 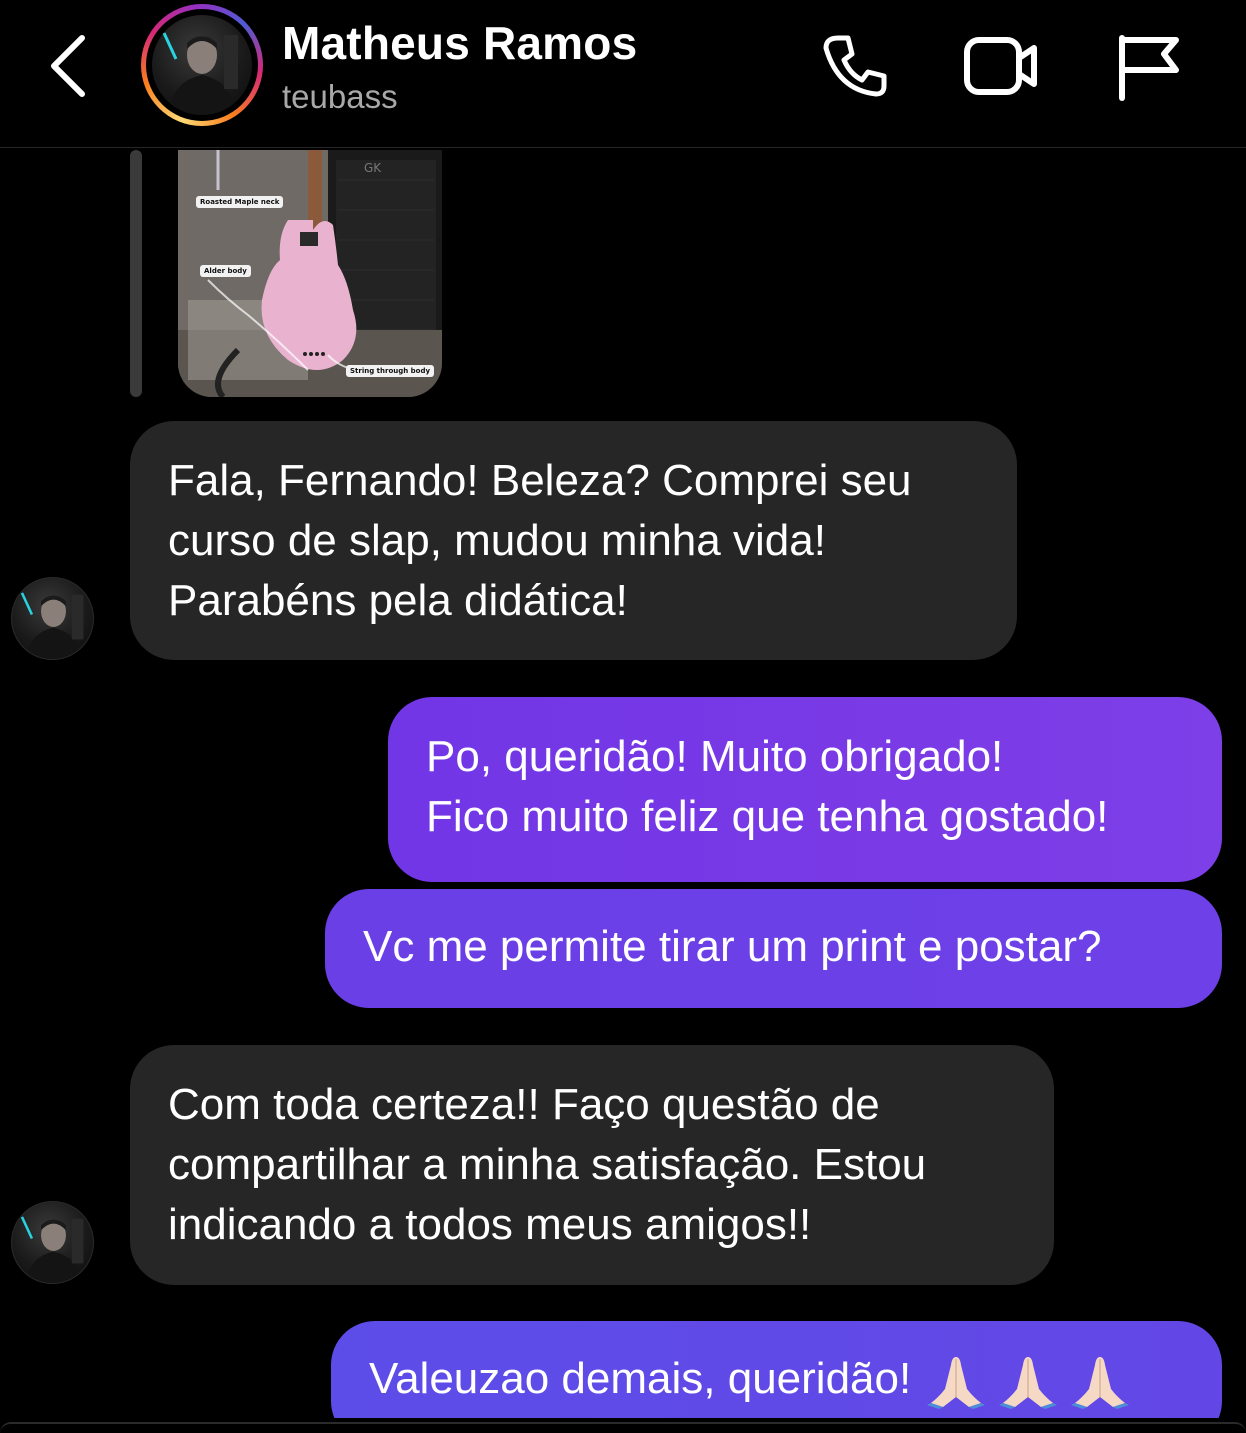 I want to click on reply-indicator-bar, so click(x=136, y=273).